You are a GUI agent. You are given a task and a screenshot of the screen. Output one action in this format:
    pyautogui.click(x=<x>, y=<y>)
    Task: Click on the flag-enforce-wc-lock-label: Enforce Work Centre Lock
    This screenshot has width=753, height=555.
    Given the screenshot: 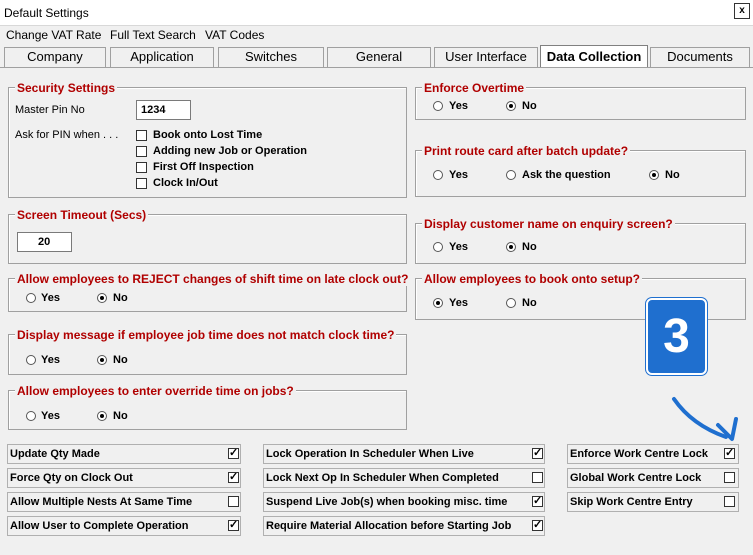 What is the action you would take?
    pyautogui.click(x=639, y=454)
    